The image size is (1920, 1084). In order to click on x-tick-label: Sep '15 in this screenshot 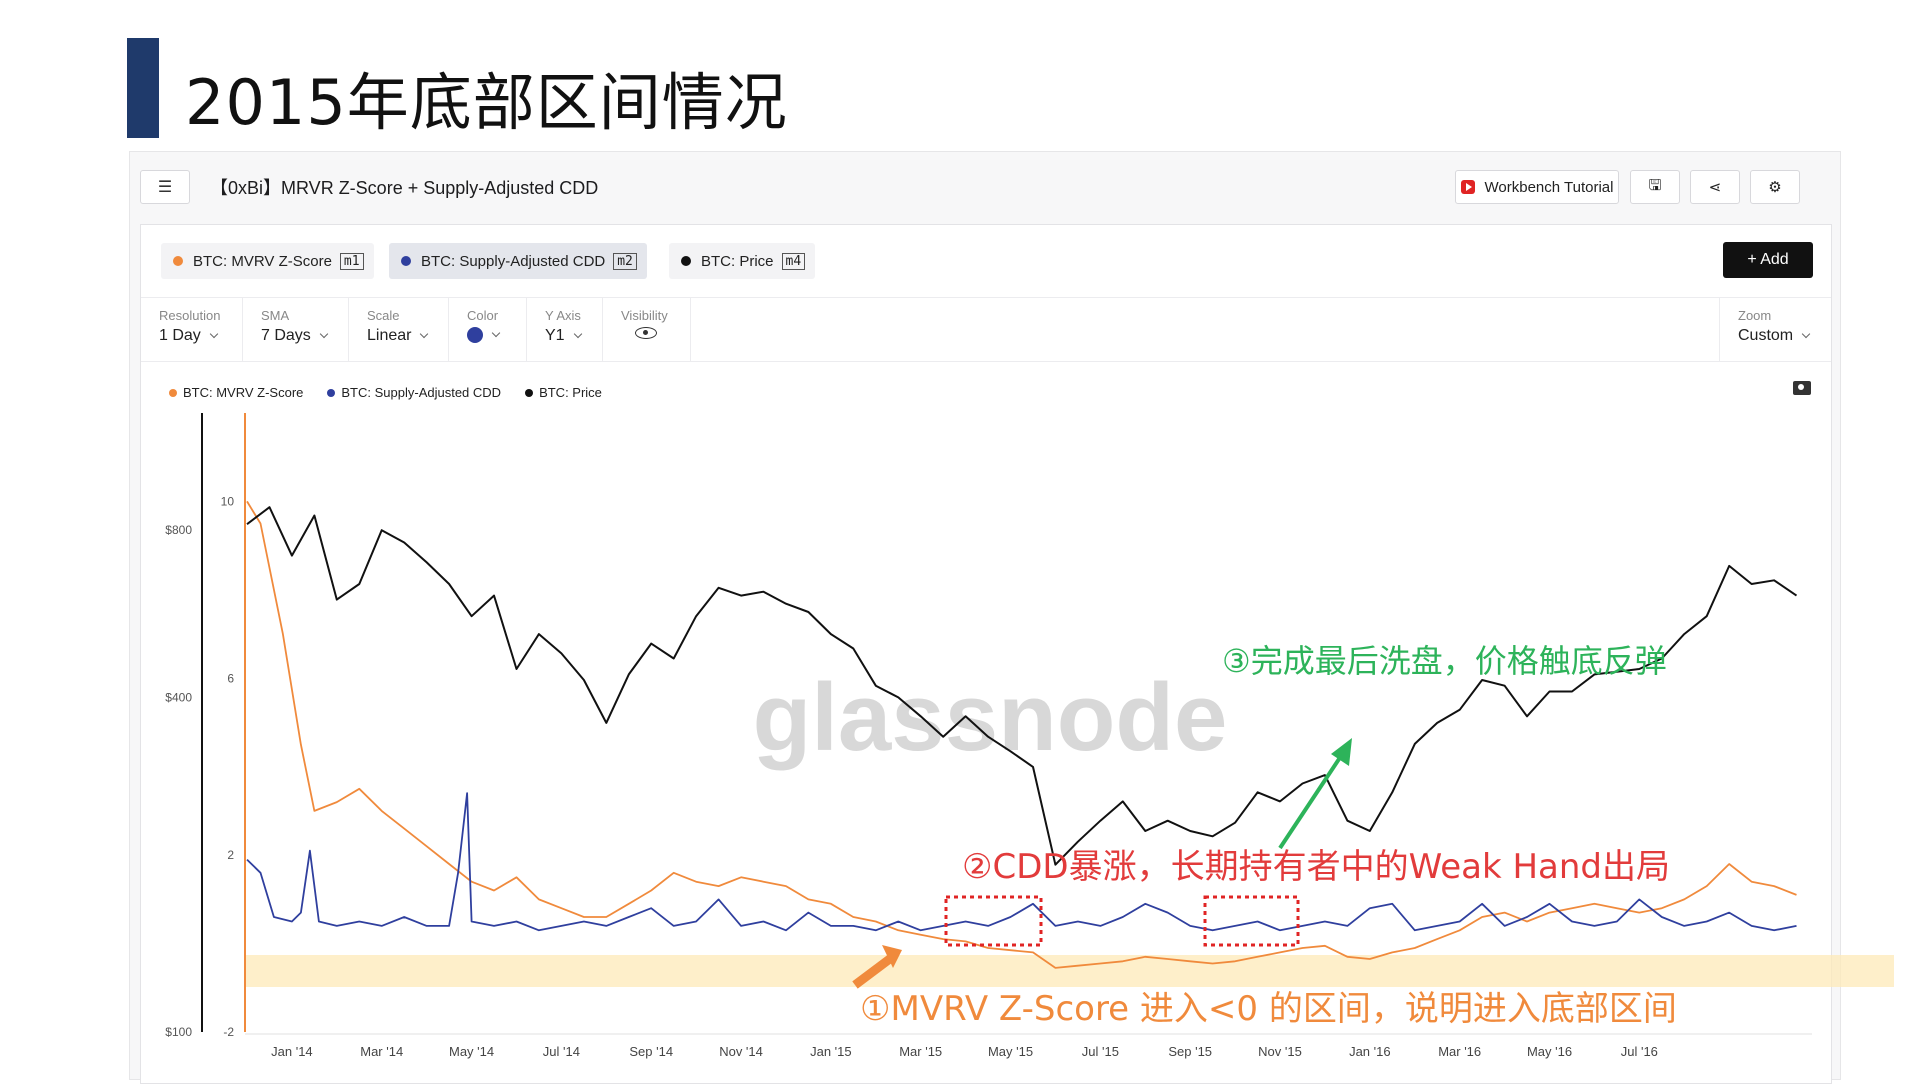, I will do `click(1190, 1051)`.